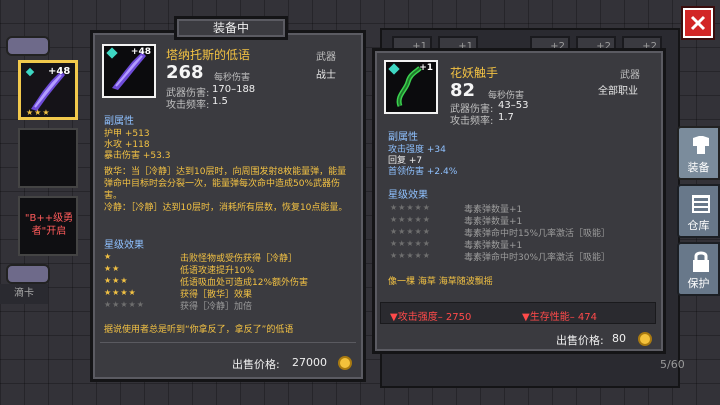 Image resolution: width=720 pixels, height=405 pixels. I want to click on equip-button: 装备, so click(698, 153).